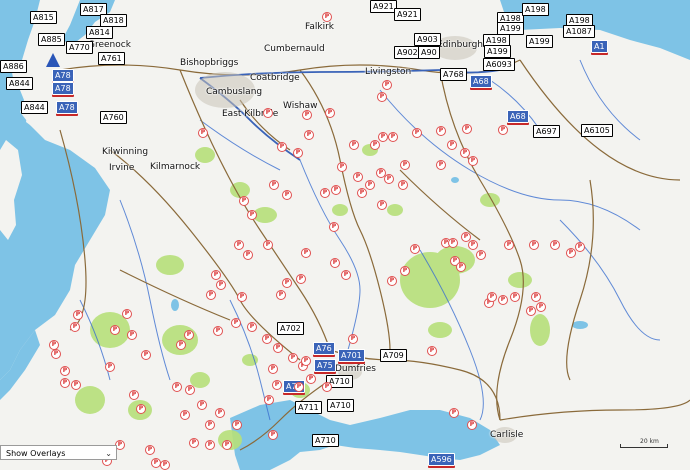 The height and width of the screenshot is (470, 690). What do you see at coordinates (340, 405) in the screenshot?
I see `road-shield-a710-2: A710` at bounding box center [340, 405].